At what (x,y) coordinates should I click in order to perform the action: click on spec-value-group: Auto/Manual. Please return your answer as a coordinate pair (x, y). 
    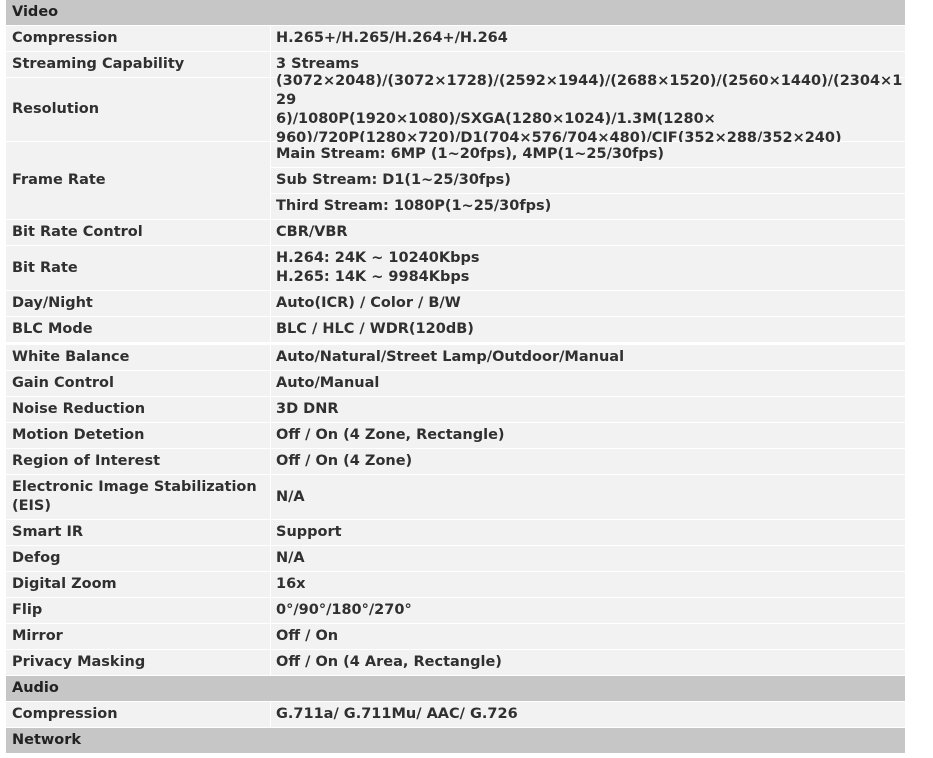
    Looking at the image, I should click on (588, 383).